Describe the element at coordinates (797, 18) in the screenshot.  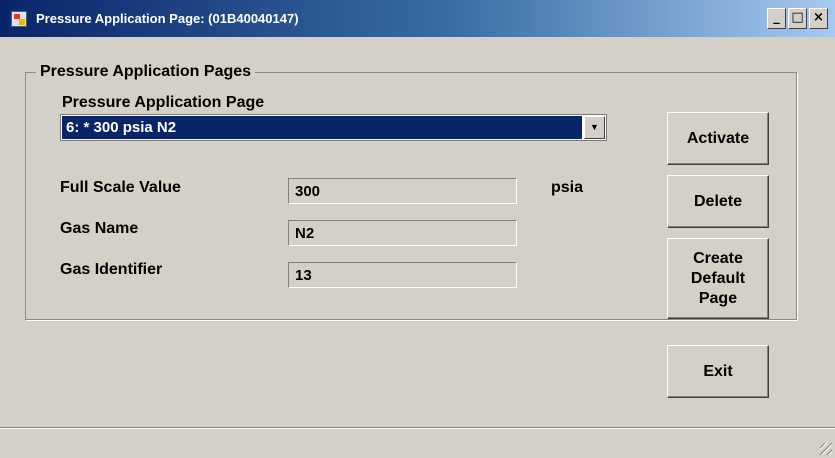
I see `maximize-button: □` at that location.